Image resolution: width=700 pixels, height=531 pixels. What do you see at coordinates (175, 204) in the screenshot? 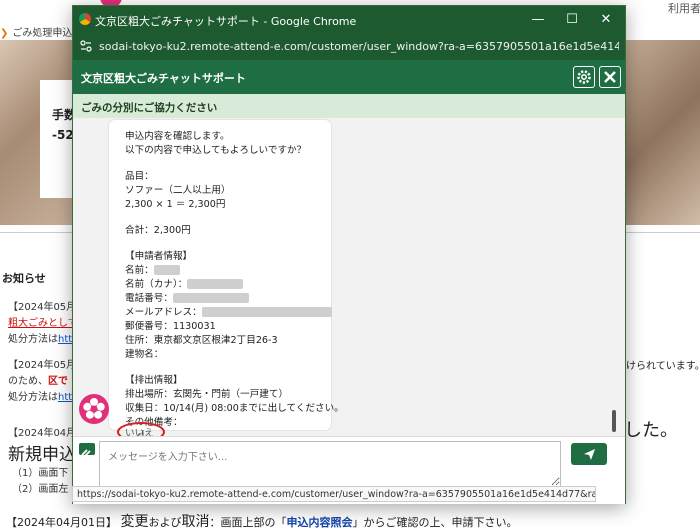
I see `message-line: 2,300 × 1 ＝ 2,300円` at bounding box center [175, 204].